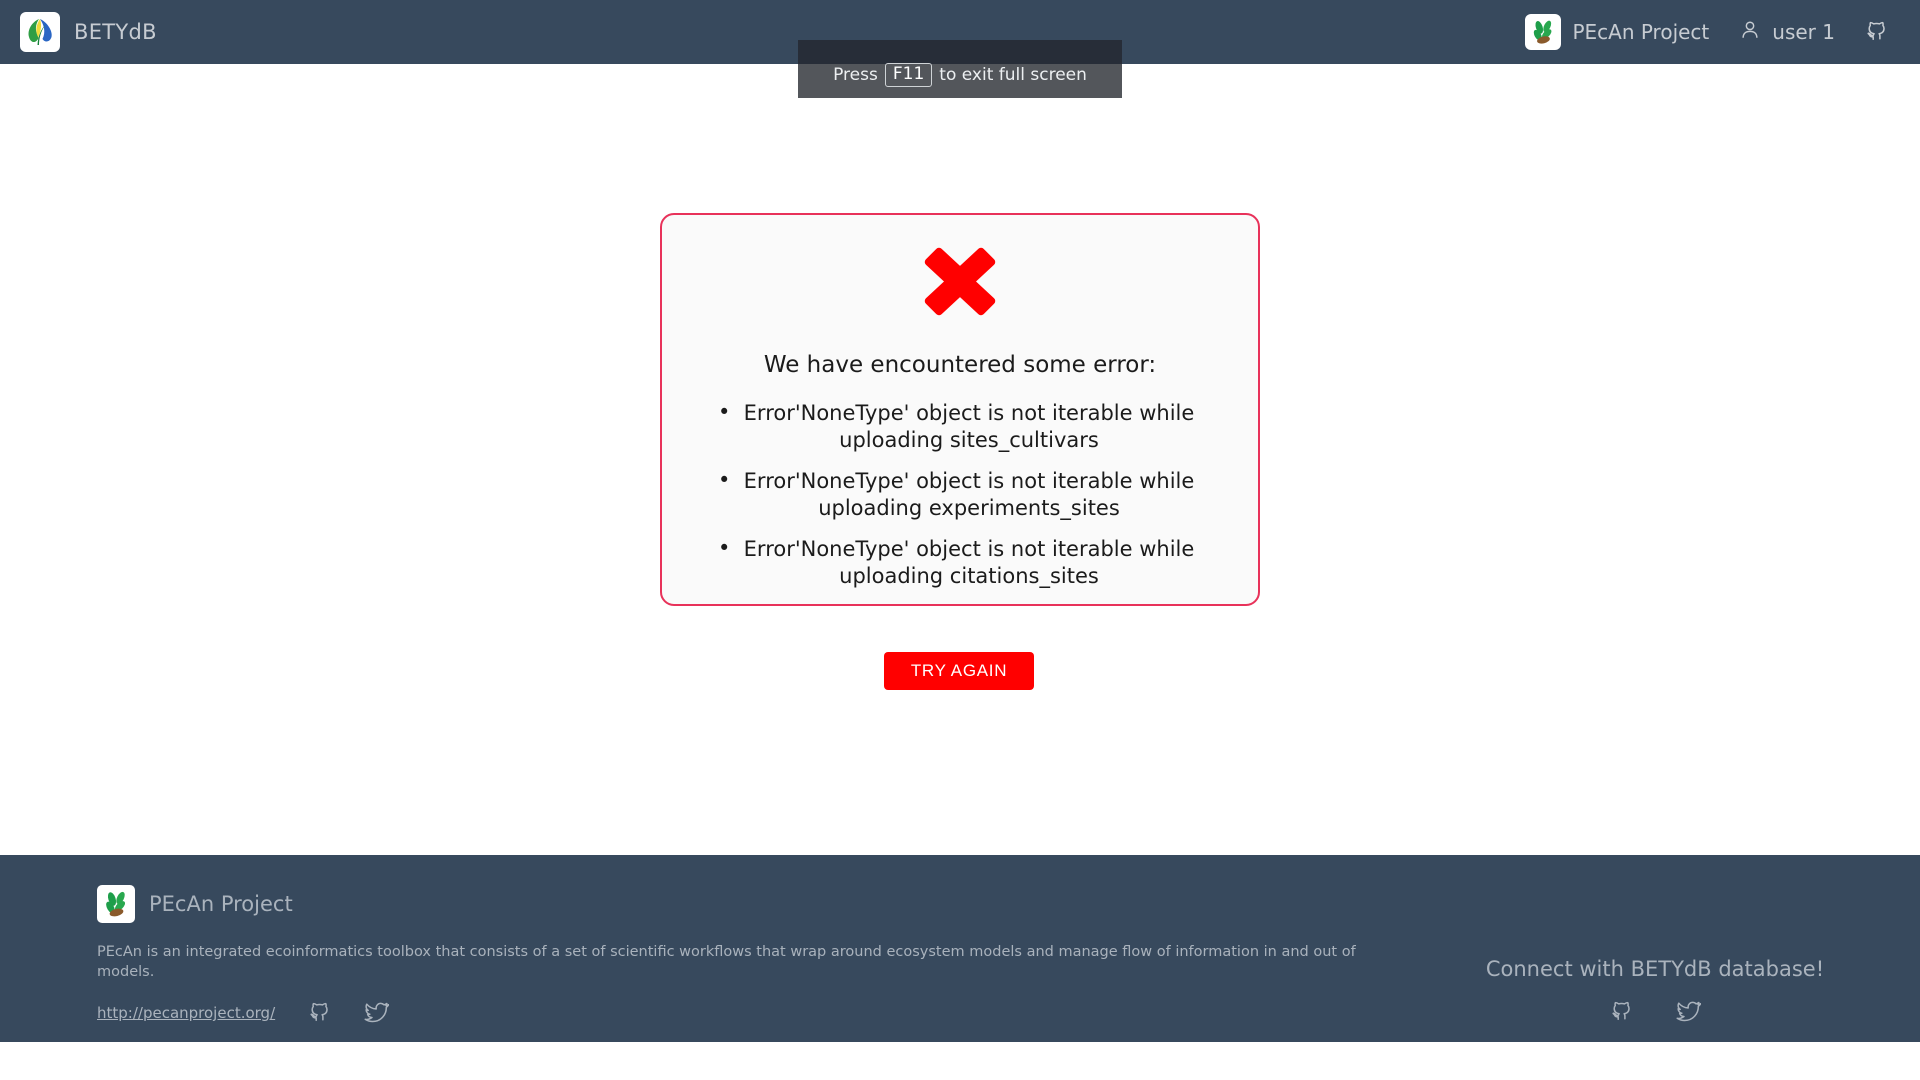 Image resolution: width=1920 pixels, height=1080 pixels. What do you see at coordinates (221, 904) in the screenshot?
I see `footer-brand-label: PEcAn Project` at bounding box center [221, 904].